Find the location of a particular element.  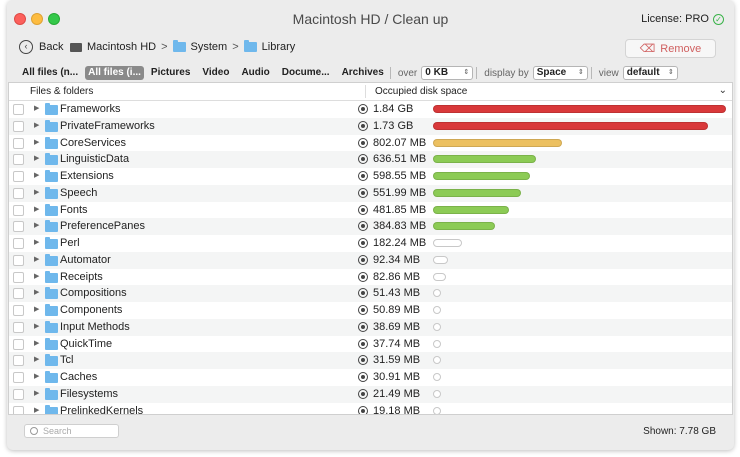

search-input: Search is located at coordinates (71, 431).